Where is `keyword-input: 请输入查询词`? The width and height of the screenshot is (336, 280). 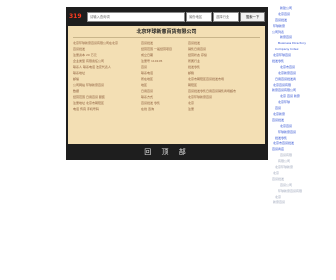
keyword-input: 请输入查询词 is located at coordinates (136, 17).